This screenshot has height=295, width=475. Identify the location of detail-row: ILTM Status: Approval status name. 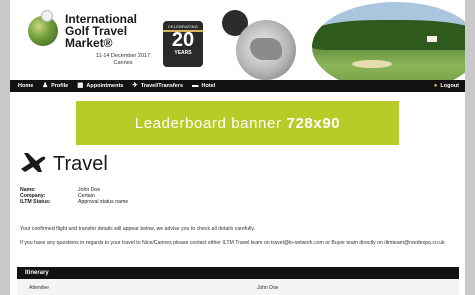
(74, 202).